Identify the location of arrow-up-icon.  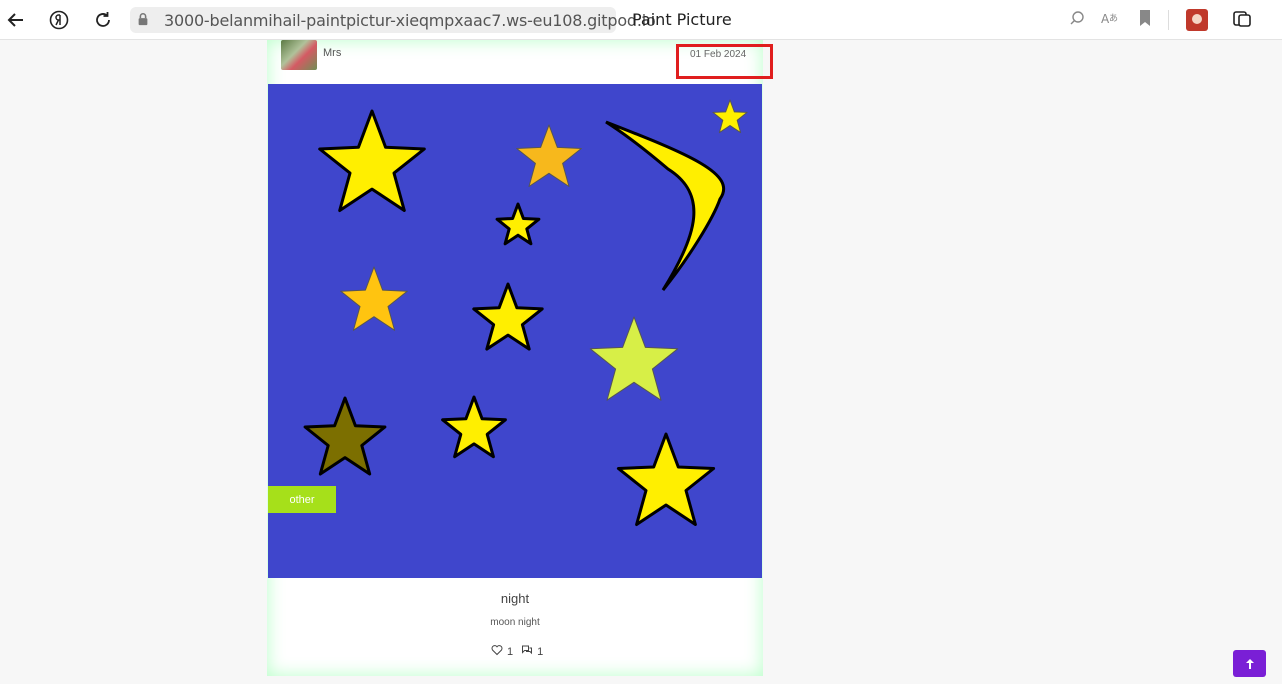
(1249, 663).